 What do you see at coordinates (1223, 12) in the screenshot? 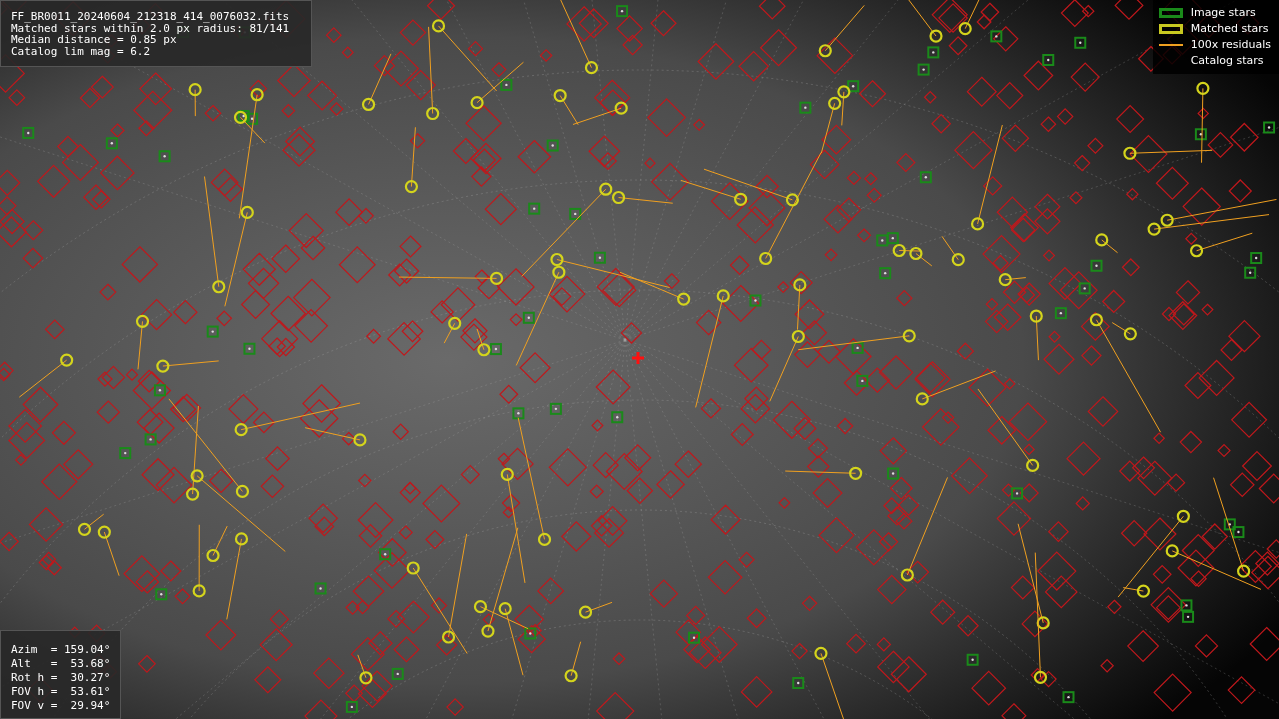
I see `legend-label: Image stars` at bounding box center [1223, 12].